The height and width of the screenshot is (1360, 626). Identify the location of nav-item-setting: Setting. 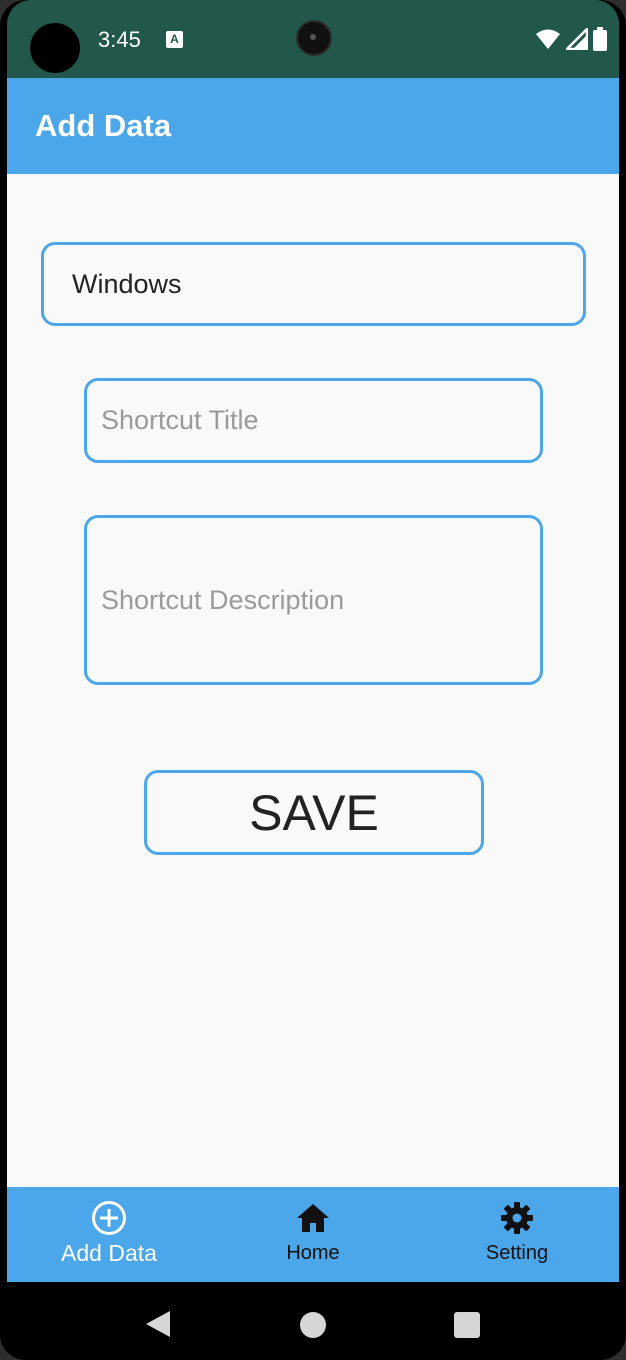
(517, 1234).